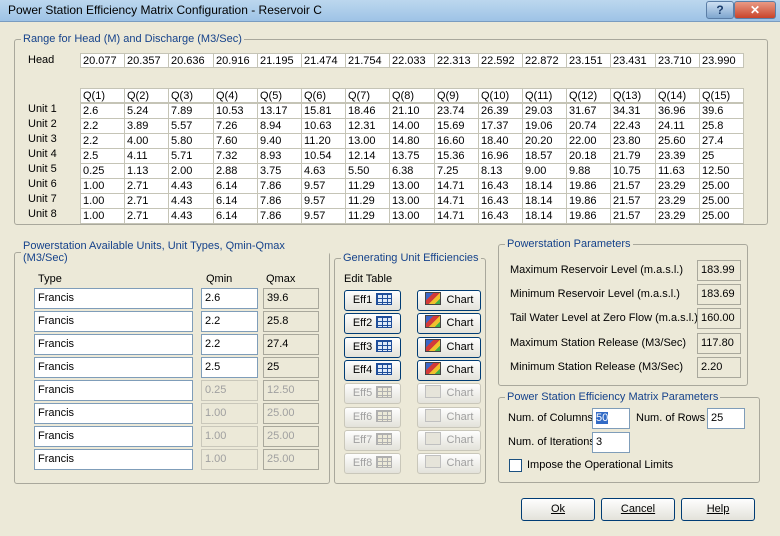  I want to click on discharge-value-cell: 7.60, so click(235, 141).